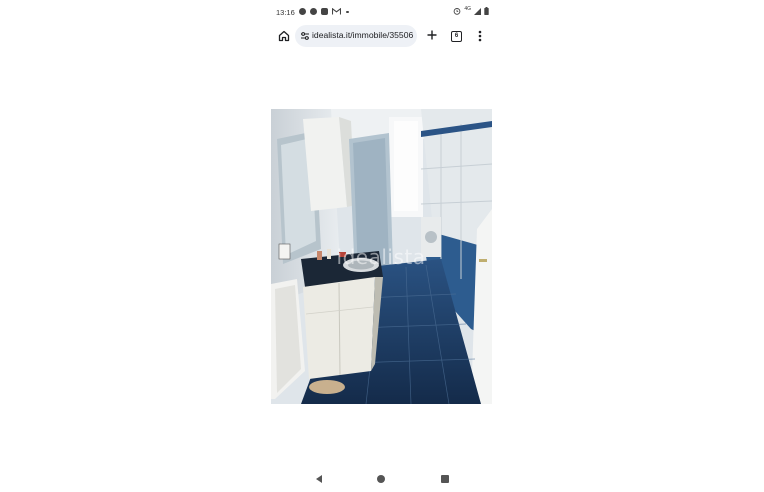  I want to click on browser-toolbar: idealista.it/immobile/35506 6, so click(381, 37).